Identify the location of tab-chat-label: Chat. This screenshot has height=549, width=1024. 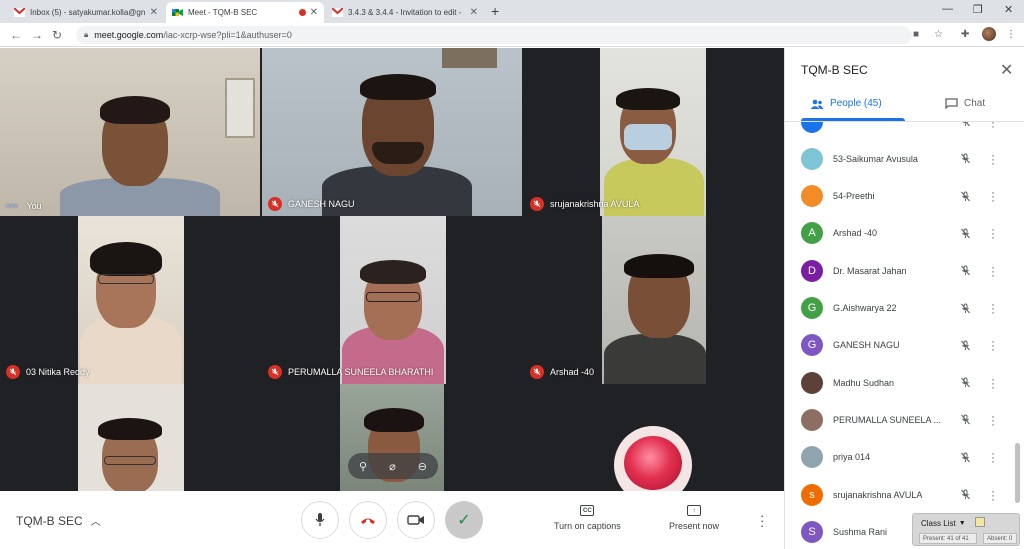
(975, 103).